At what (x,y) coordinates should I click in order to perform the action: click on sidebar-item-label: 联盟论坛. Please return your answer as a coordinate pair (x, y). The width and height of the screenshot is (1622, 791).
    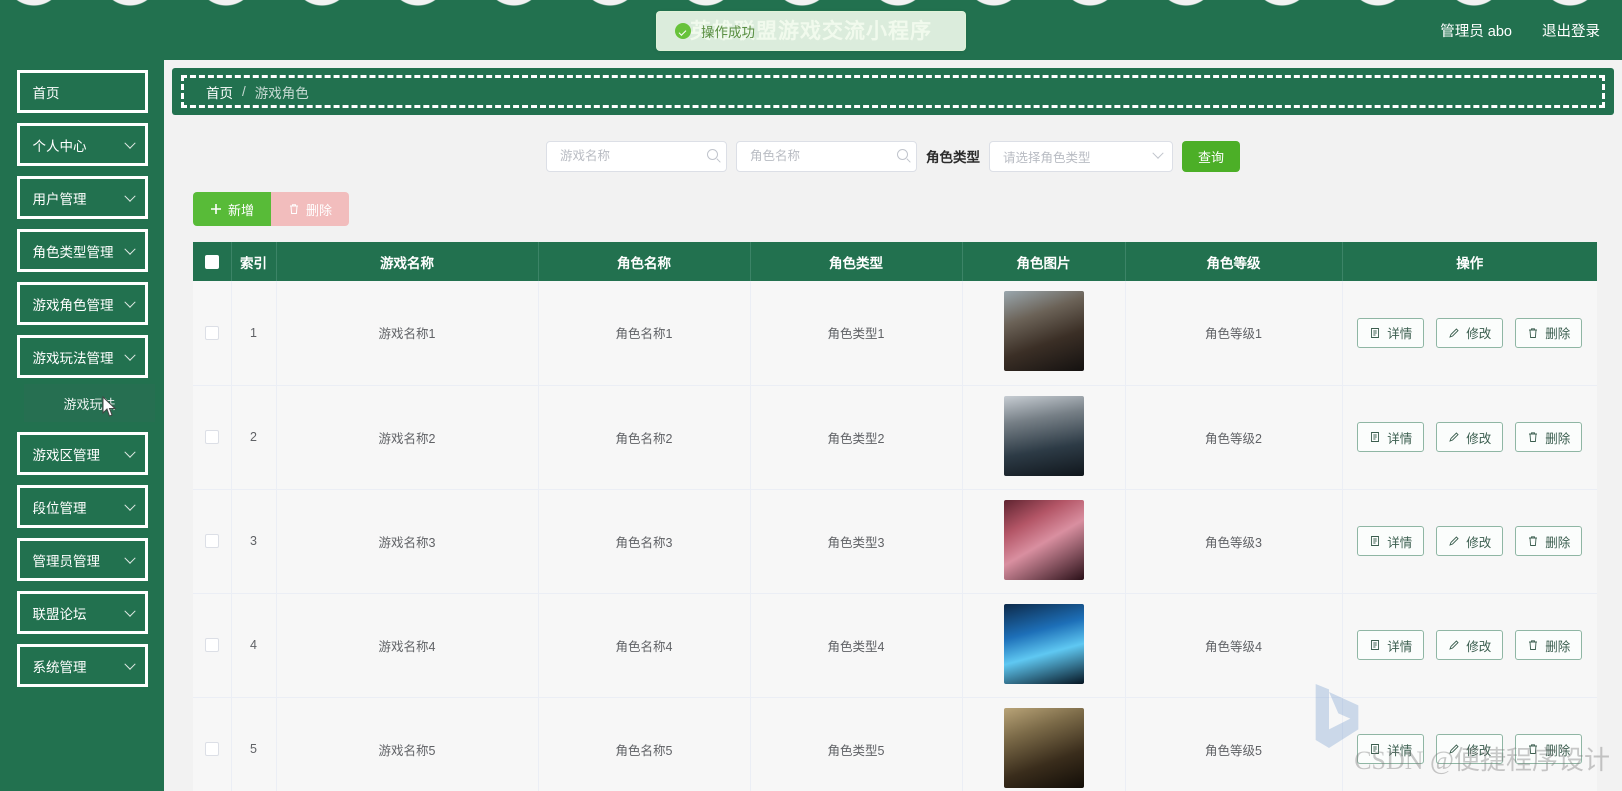
    Looking at the image, I should click on (59, 614).